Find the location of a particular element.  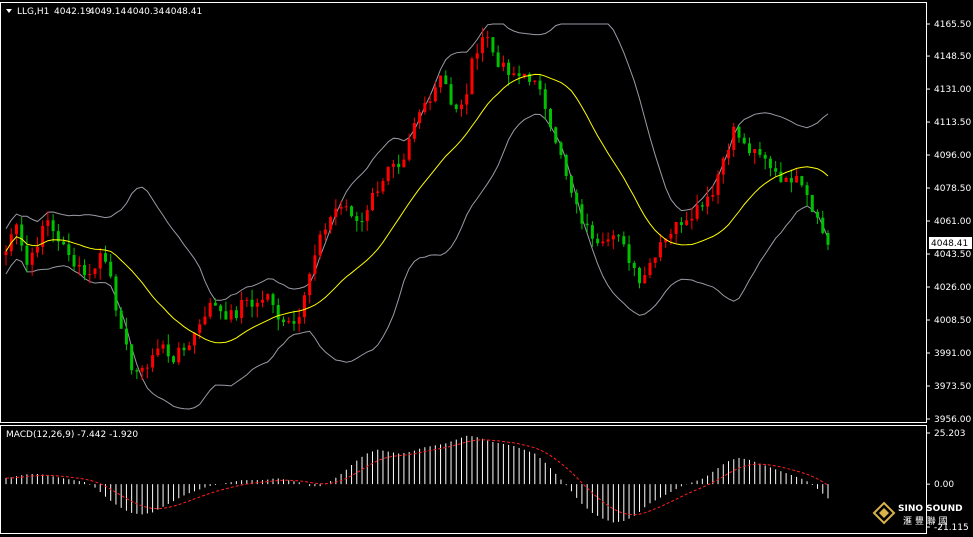

macd-indicator-label: MACD(12,26,9) -7.442 -1.920 is located at coordinates (72, 435).